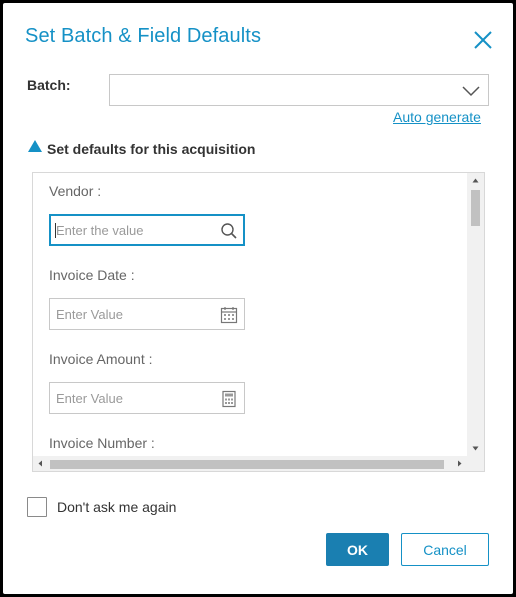 The width and height of the screenshot is (516, 597). Describe the element at coordinates (117, 507) in the screenshot. I see `dont-ask-label: Don't ask me again` at that location.